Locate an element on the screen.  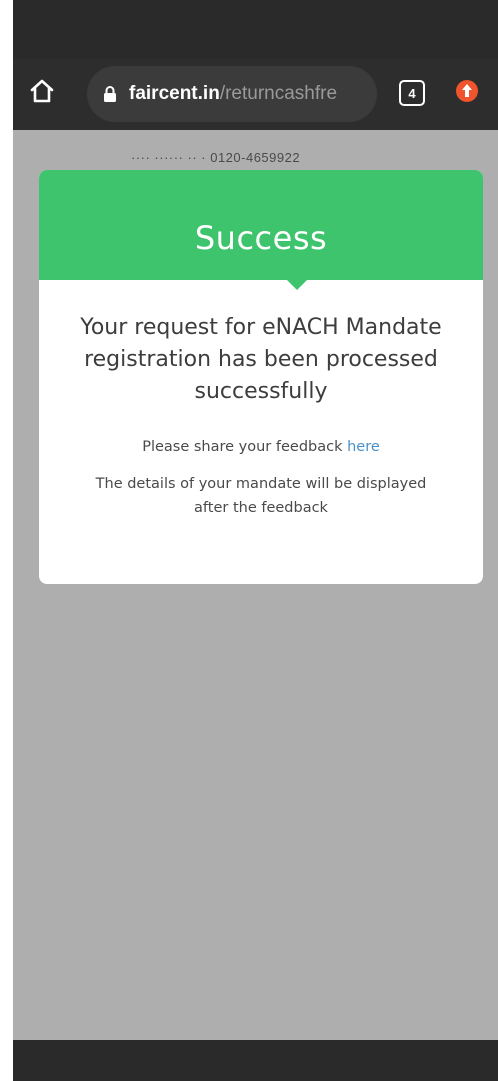
feedback-line: Please share your feedback here is located at coordinates (261, 447).